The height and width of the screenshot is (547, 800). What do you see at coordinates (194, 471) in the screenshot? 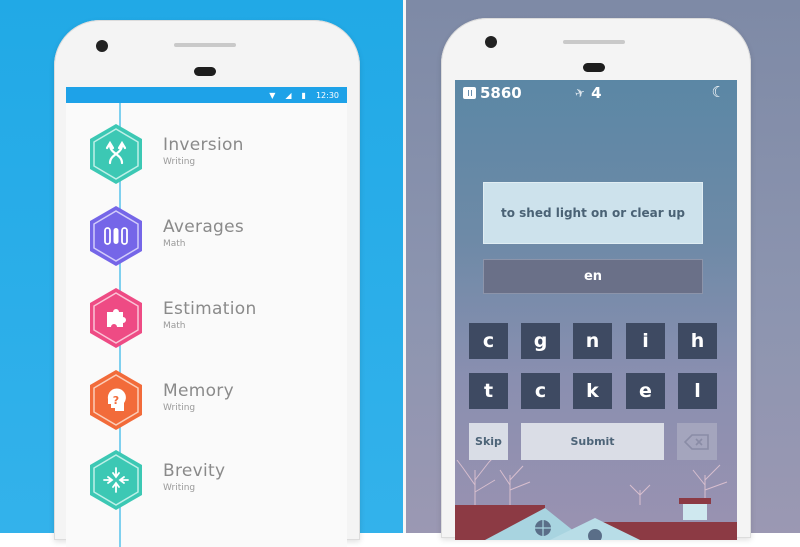
I see `skill-name: Brevity` at bounding box center [194, 471].